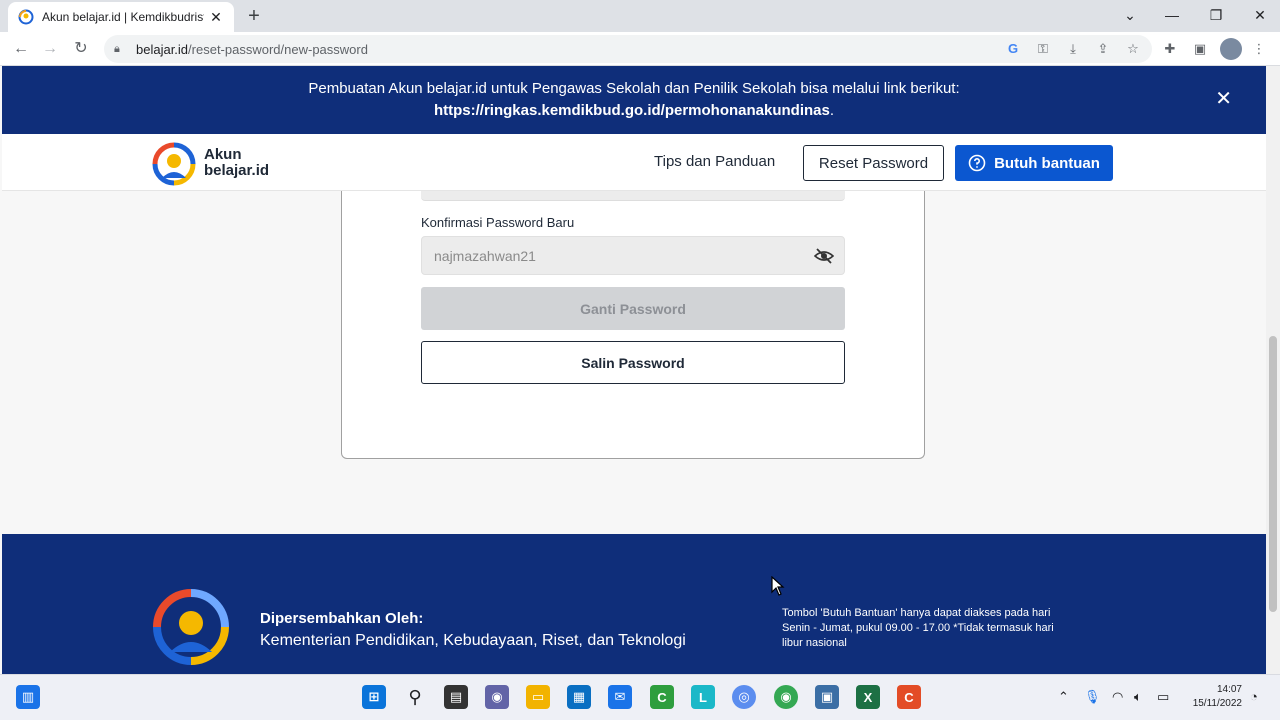 The width and height of the screenshot is (1280, 720). What do you see at coordinates (977, 163) in the screenshot?
I see `question-circle-icon` at bounding box center [977, 163].